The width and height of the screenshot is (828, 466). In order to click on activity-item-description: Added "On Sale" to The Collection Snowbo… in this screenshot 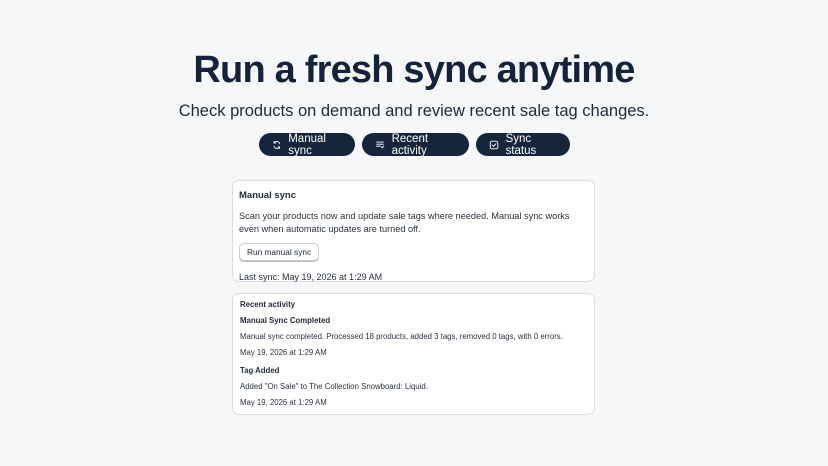, I will do `click(334, 386)`.